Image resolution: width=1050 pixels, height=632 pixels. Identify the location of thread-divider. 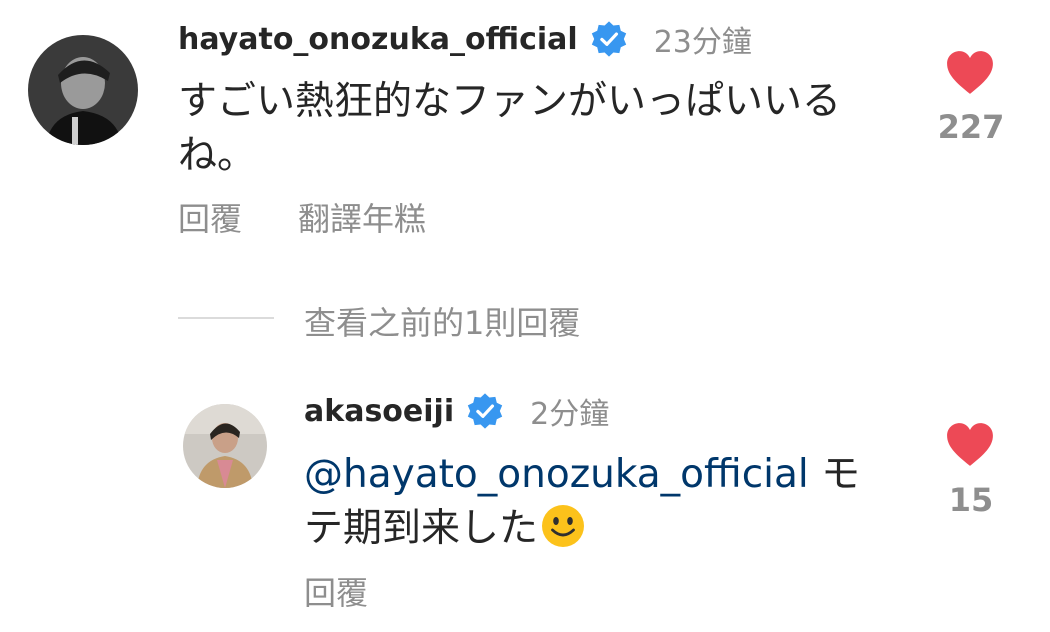
(226, 318).